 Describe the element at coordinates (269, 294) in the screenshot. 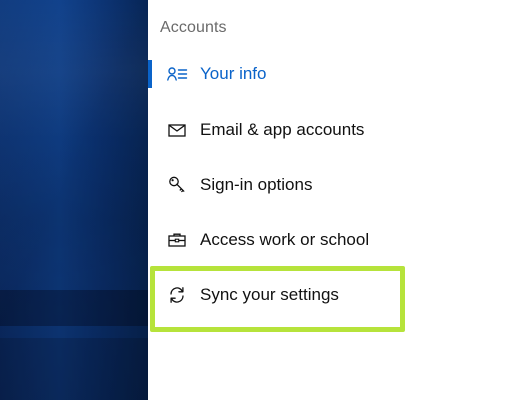

I see `nav-item-label: Sync your settings` at that location.